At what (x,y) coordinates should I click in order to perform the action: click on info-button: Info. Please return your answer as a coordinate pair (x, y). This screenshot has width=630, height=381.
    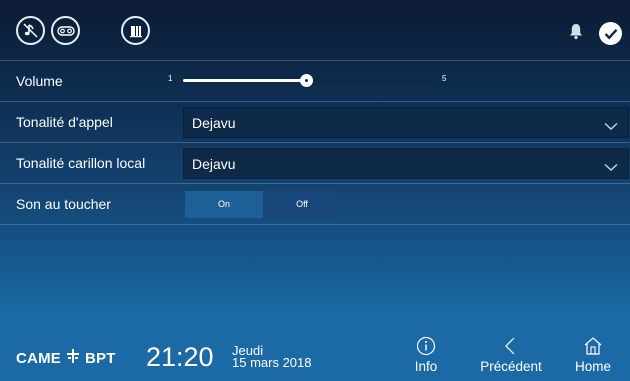
    Looking at the image, I should click on (426, 358).